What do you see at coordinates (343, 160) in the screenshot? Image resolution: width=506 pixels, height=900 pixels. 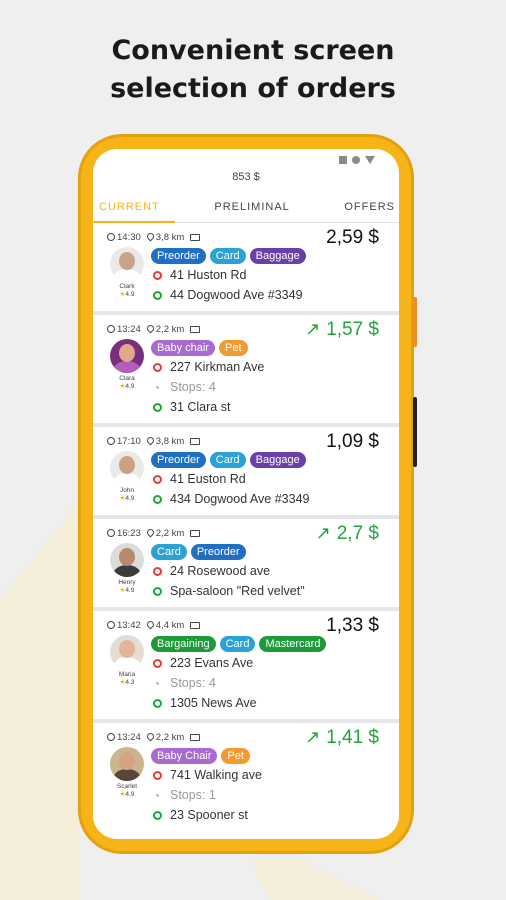 I see `signal-icon` at bounding box center [343, 160].